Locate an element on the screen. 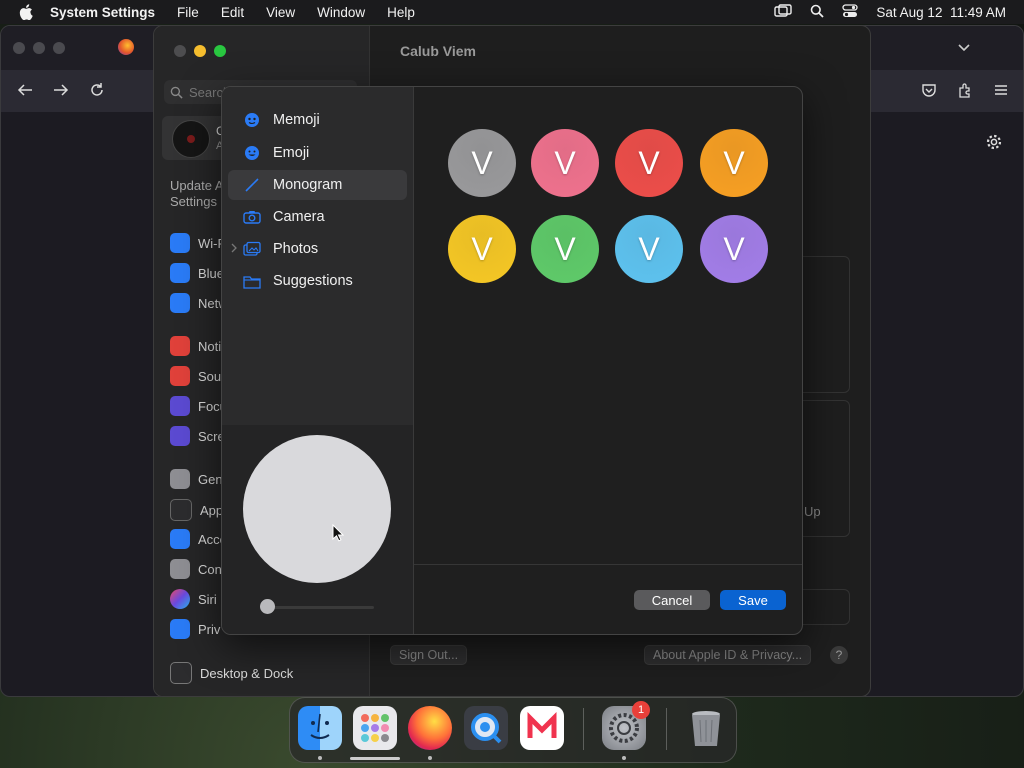 The image size is (1024, 768). minimize-window-button is located at coordinates (200, 51).